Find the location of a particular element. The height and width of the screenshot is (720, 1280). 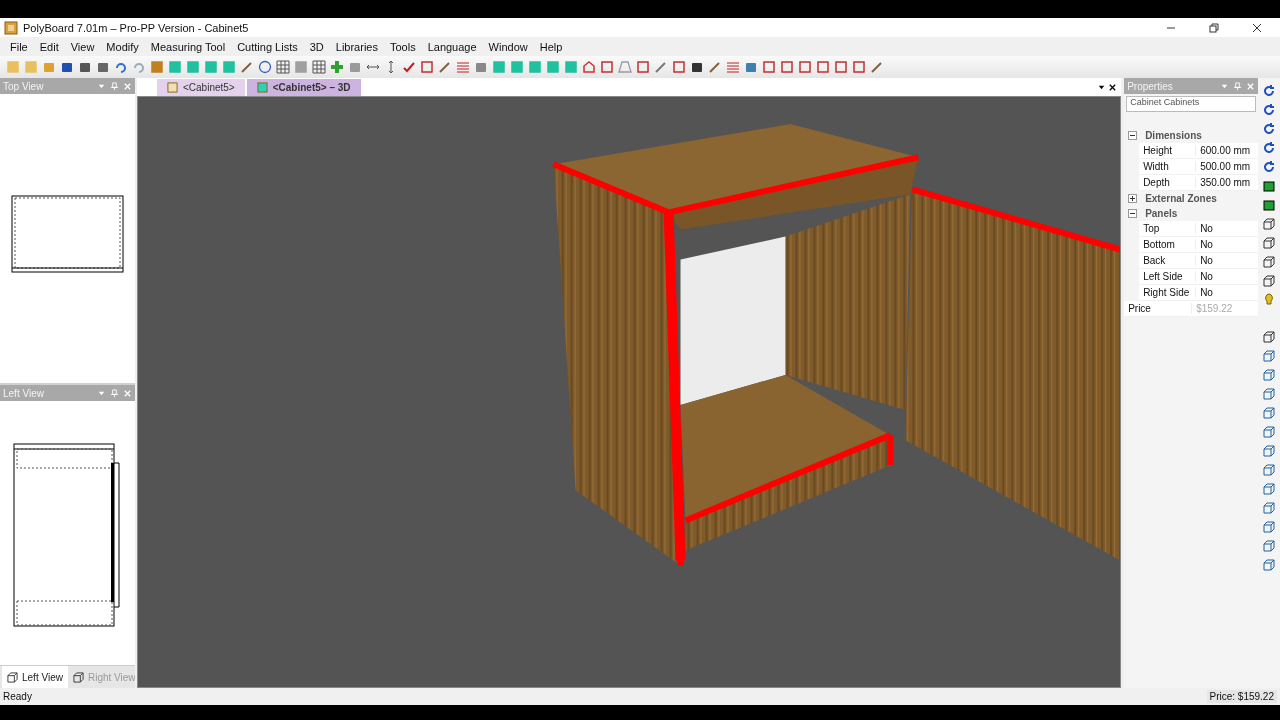

menu-item: Measuring Tool is located at coordinates (188, 46).